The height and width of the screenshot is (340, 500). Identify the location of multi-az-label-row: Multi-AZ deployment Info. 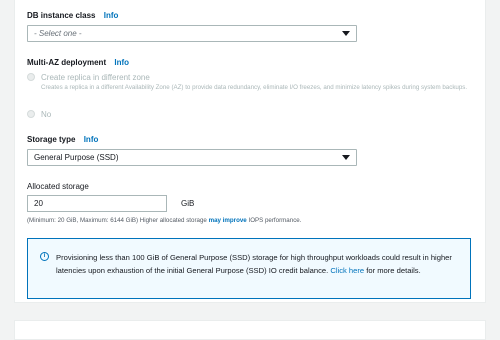
(78, 62).